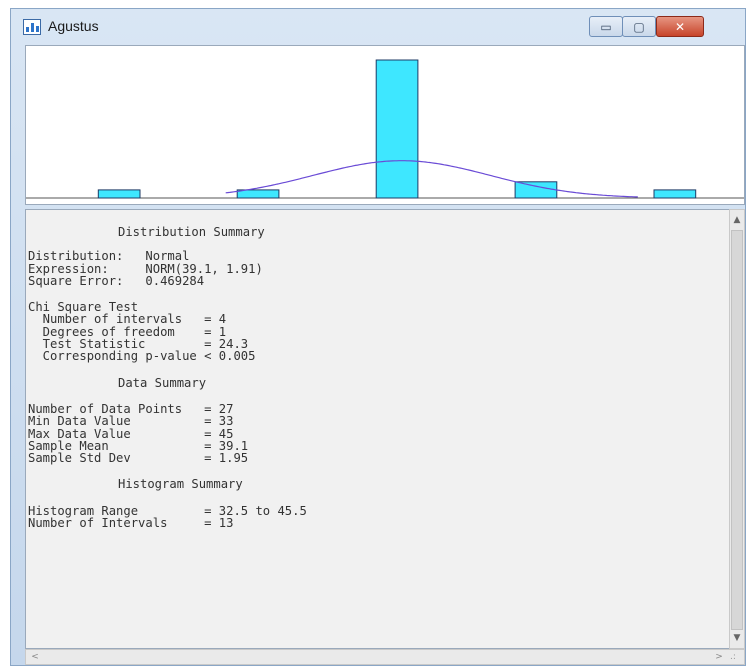  What do you see at coordinates (378, 26) in the screenshot?
I see `title-bar: Agustus ▭ ▢ ✕` at bounding box center [378, 26].